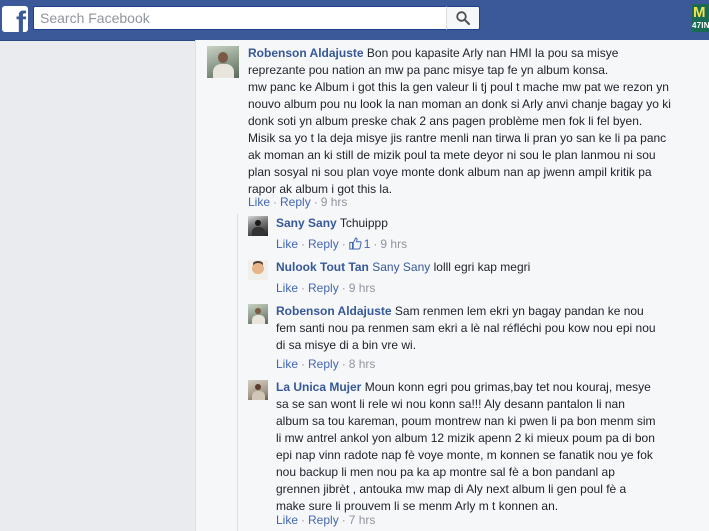  I want to click on reply-actions: Like · Reply · 8 hrs, so click(326, 364).